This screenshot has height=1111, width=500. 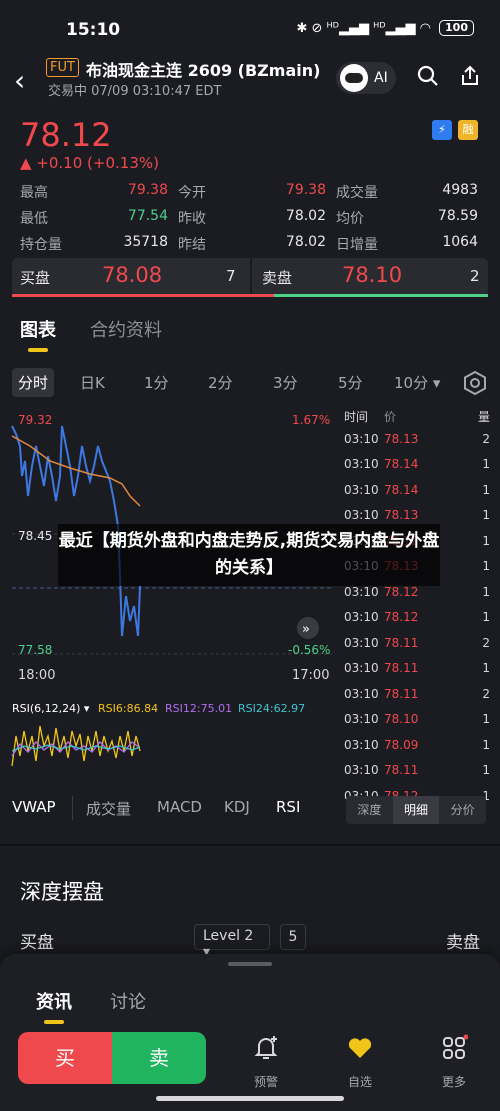 I want to click on status-bar: 15:10 ✱ ⊘ ᴴᴰ▂▄▆ ᴴᴰ▂▄▆ ◠ 100, so click(x=250, y=29).